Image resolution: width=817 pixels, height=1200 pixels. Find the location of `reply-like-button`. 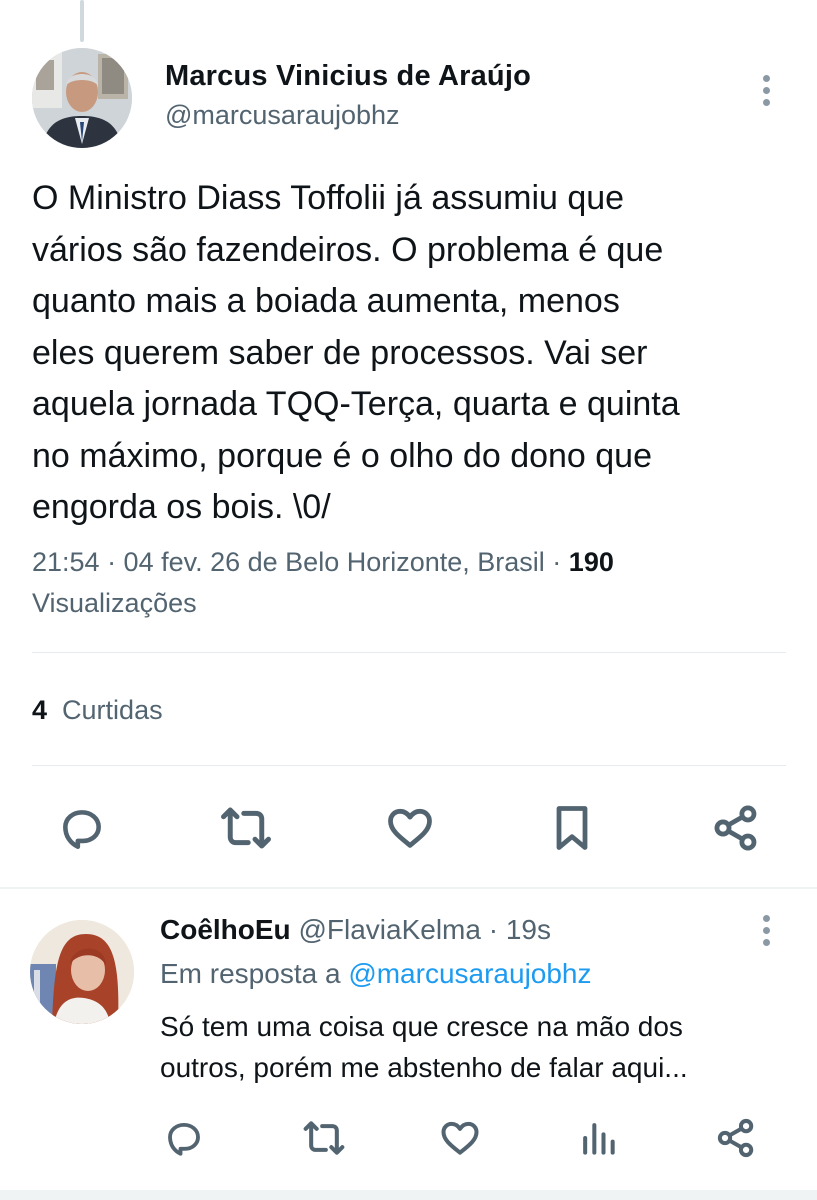

reply-like-button is located at coordinates (460, 1138).